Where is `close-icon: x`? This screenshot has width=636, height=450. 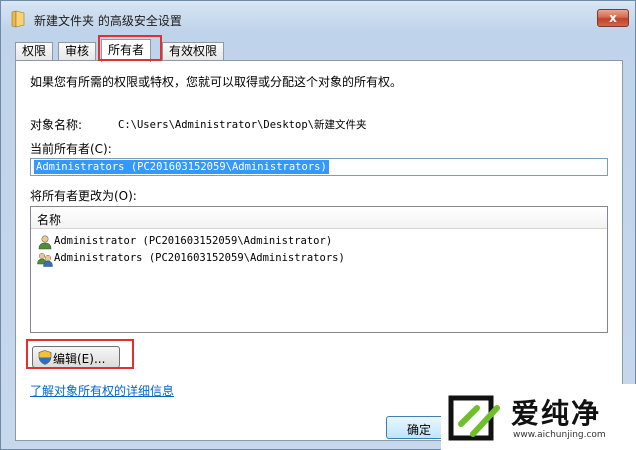 close-icon: x is located at coordinates (613, 18).